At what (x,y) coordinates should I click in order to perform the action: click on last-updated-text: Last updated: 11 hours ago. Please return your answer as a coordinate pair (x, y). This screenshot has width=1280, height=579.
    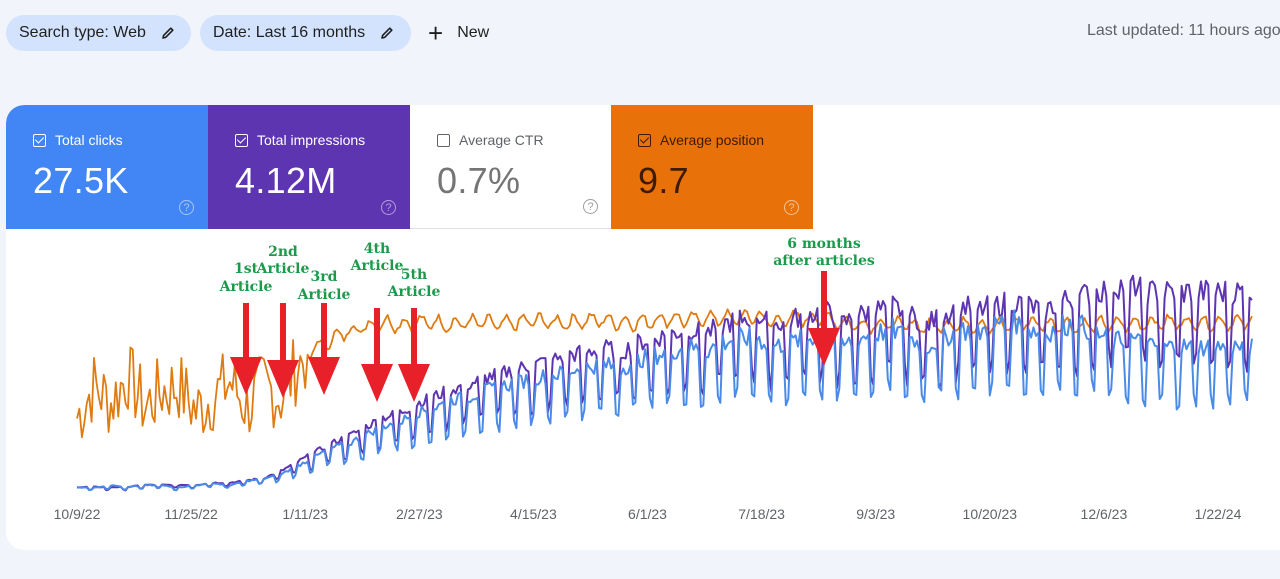
    Looking at the image, I should click on (1183, 30).